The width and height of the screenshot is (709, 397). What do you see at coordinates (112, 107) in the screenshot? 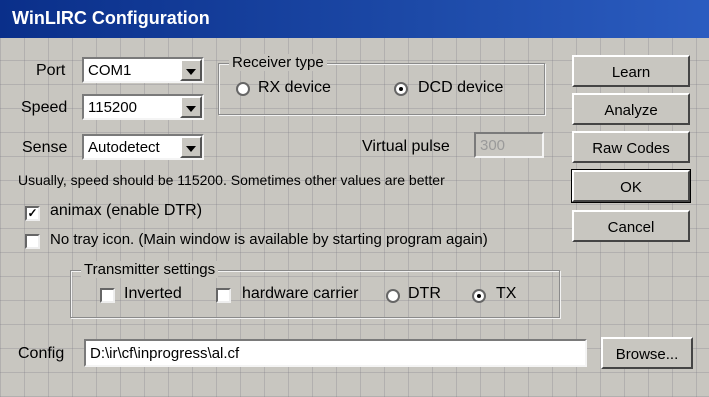
I see `speed-value: 115200` at bounding box center [112, 107].